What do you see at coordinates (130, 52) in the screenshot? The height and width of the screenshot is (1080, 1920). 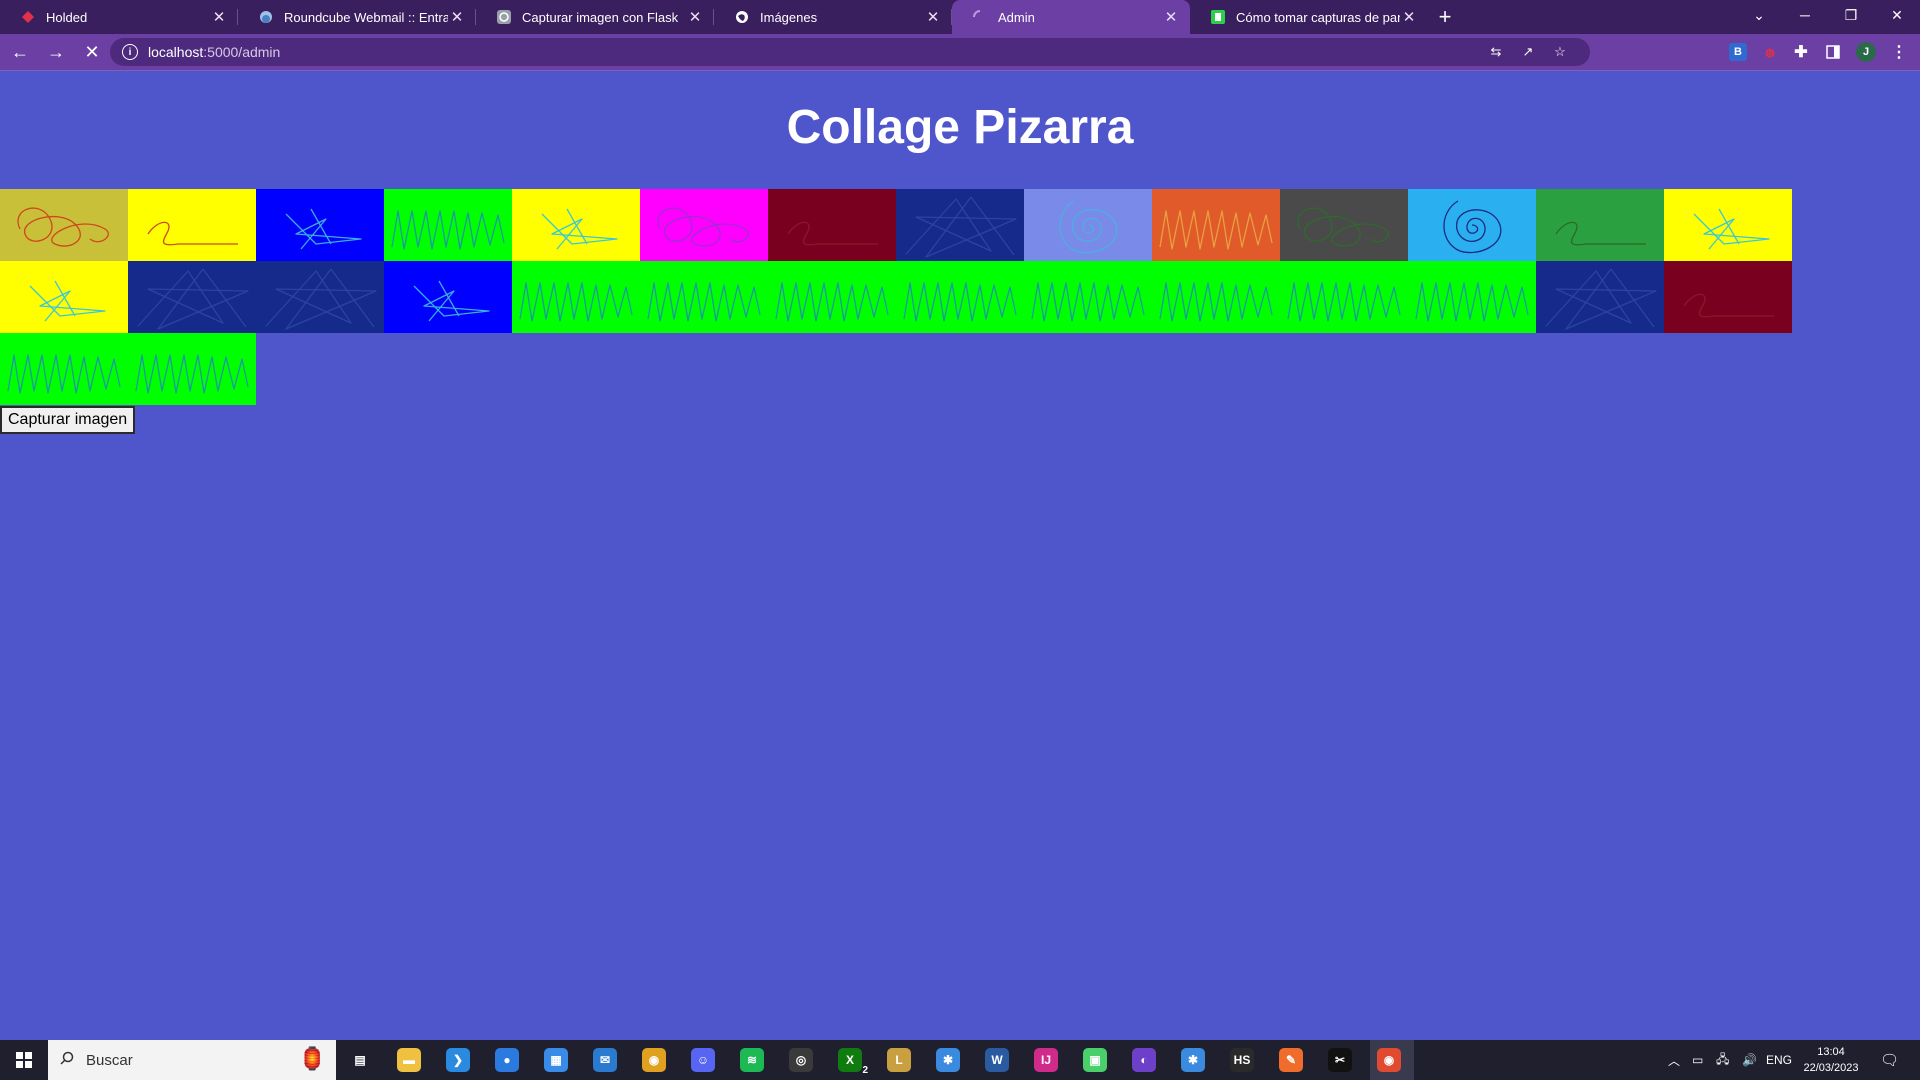 I see `site-info-icon: i` at bounding box center [130, 52].